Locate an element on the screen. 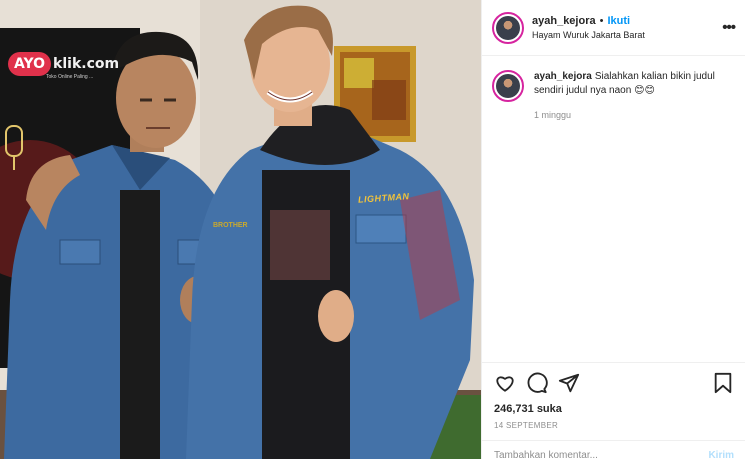  comment-icon is located at coordinates (537, 383).